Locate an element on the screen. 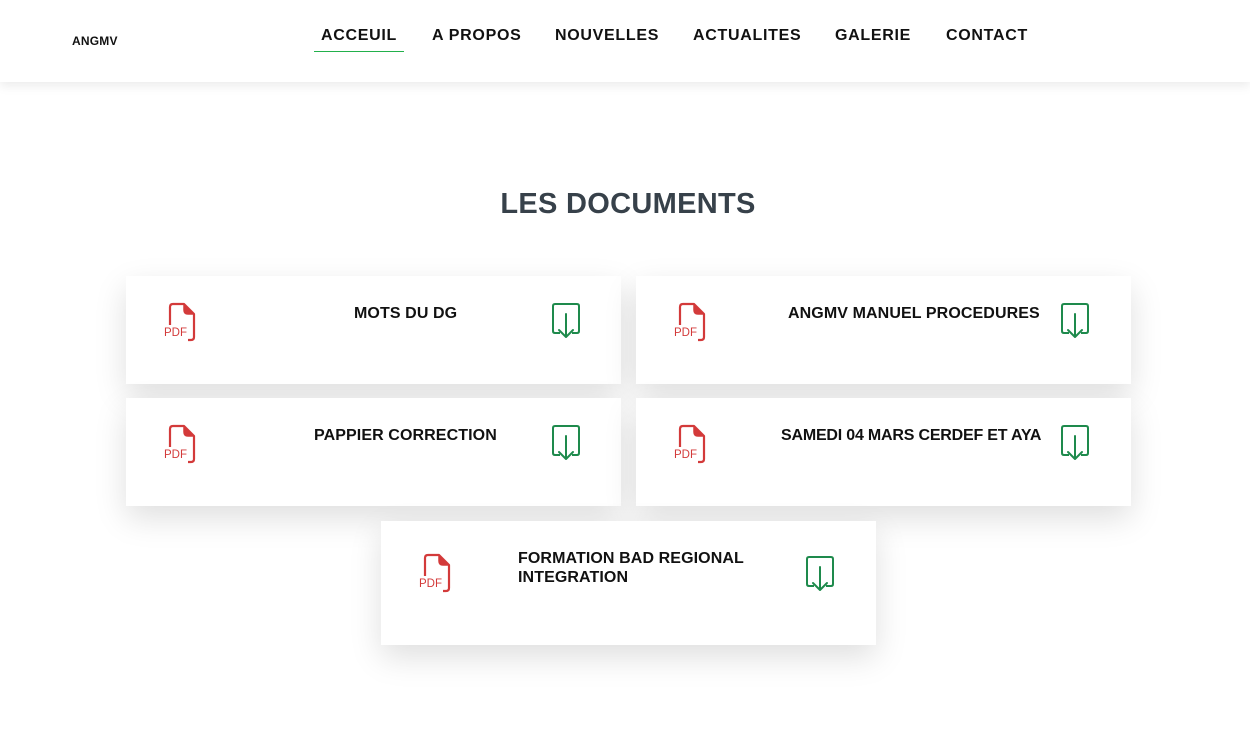  nav-item-acceuil: ACCEUIL is located at coordinates (359, 39).